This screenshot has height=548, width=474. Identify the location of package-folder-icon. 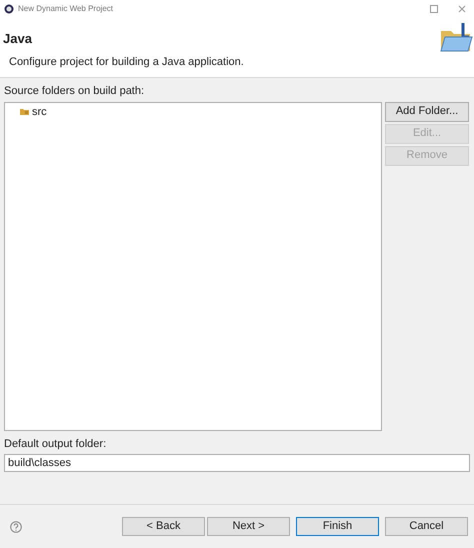
(24, 112).